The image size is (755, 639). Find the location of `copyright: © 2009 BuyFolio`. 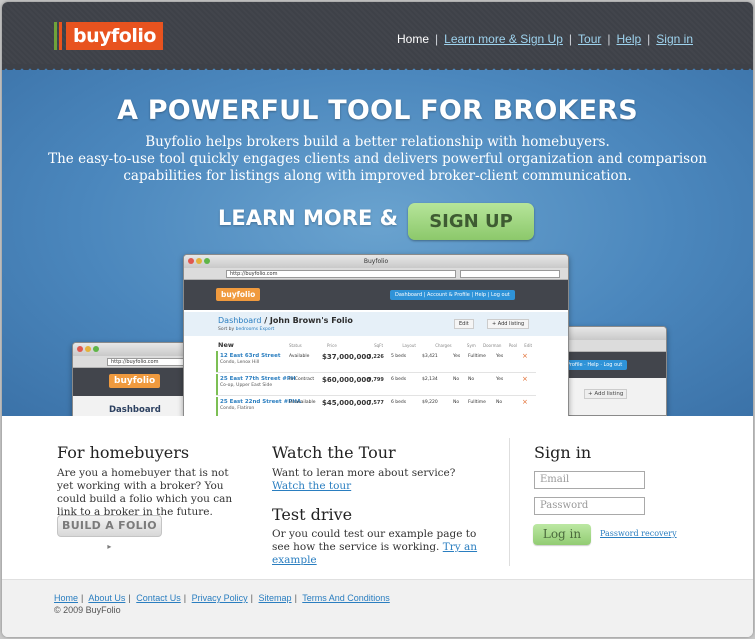

copyright: © 2009 BuyFolio is located at coordinates (87, 610).